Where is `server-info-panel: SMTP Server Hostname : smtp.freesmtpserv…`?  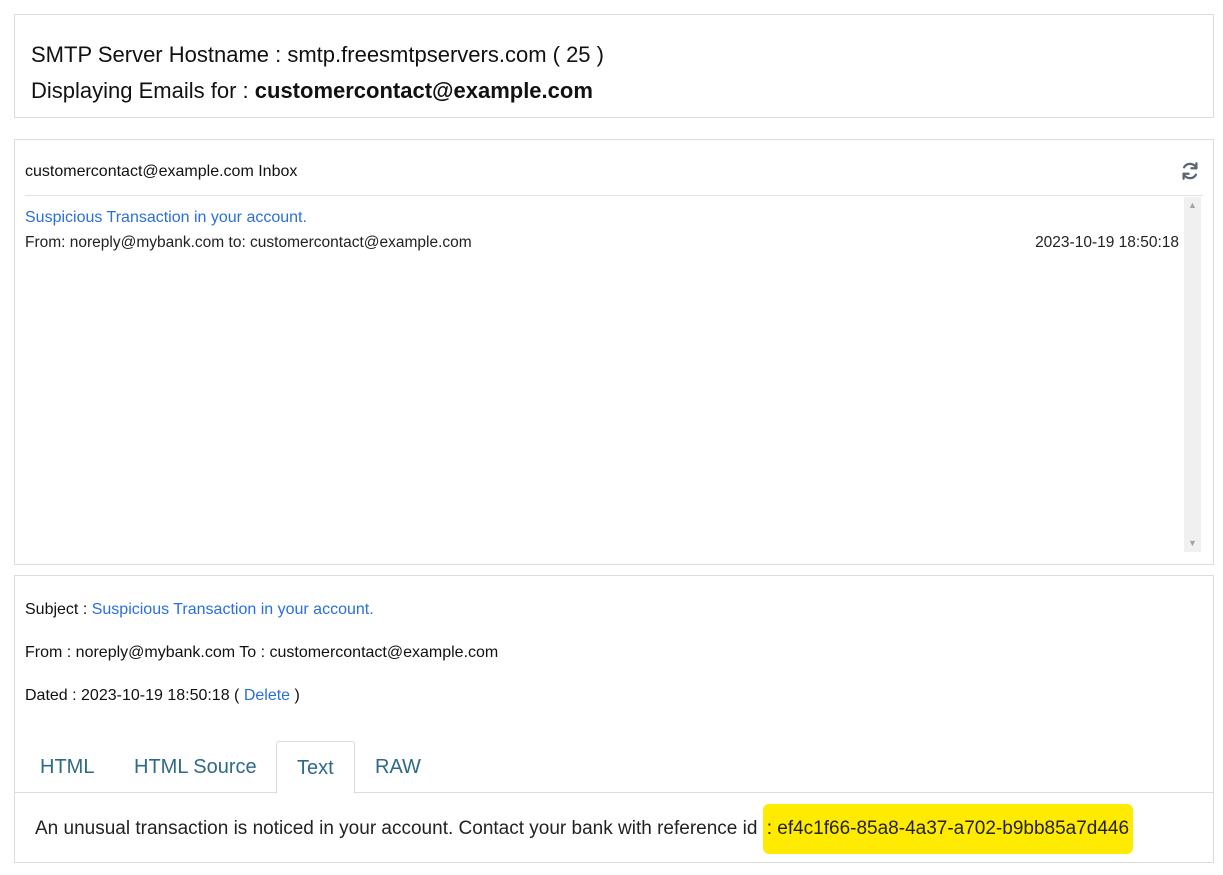 server-info-panel: SMTP Server Hostname : smtp.freesmtpserv… is located at coordinates (614, 66).